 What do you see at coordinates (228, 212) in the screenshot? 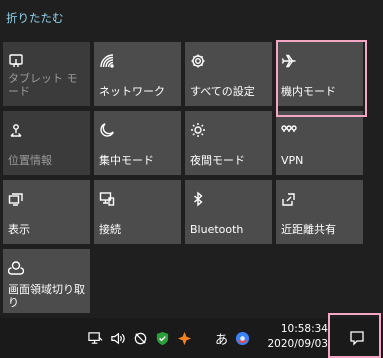
I see `tile-bluetooth: Bluetooth` at bounding box center [228, 212].